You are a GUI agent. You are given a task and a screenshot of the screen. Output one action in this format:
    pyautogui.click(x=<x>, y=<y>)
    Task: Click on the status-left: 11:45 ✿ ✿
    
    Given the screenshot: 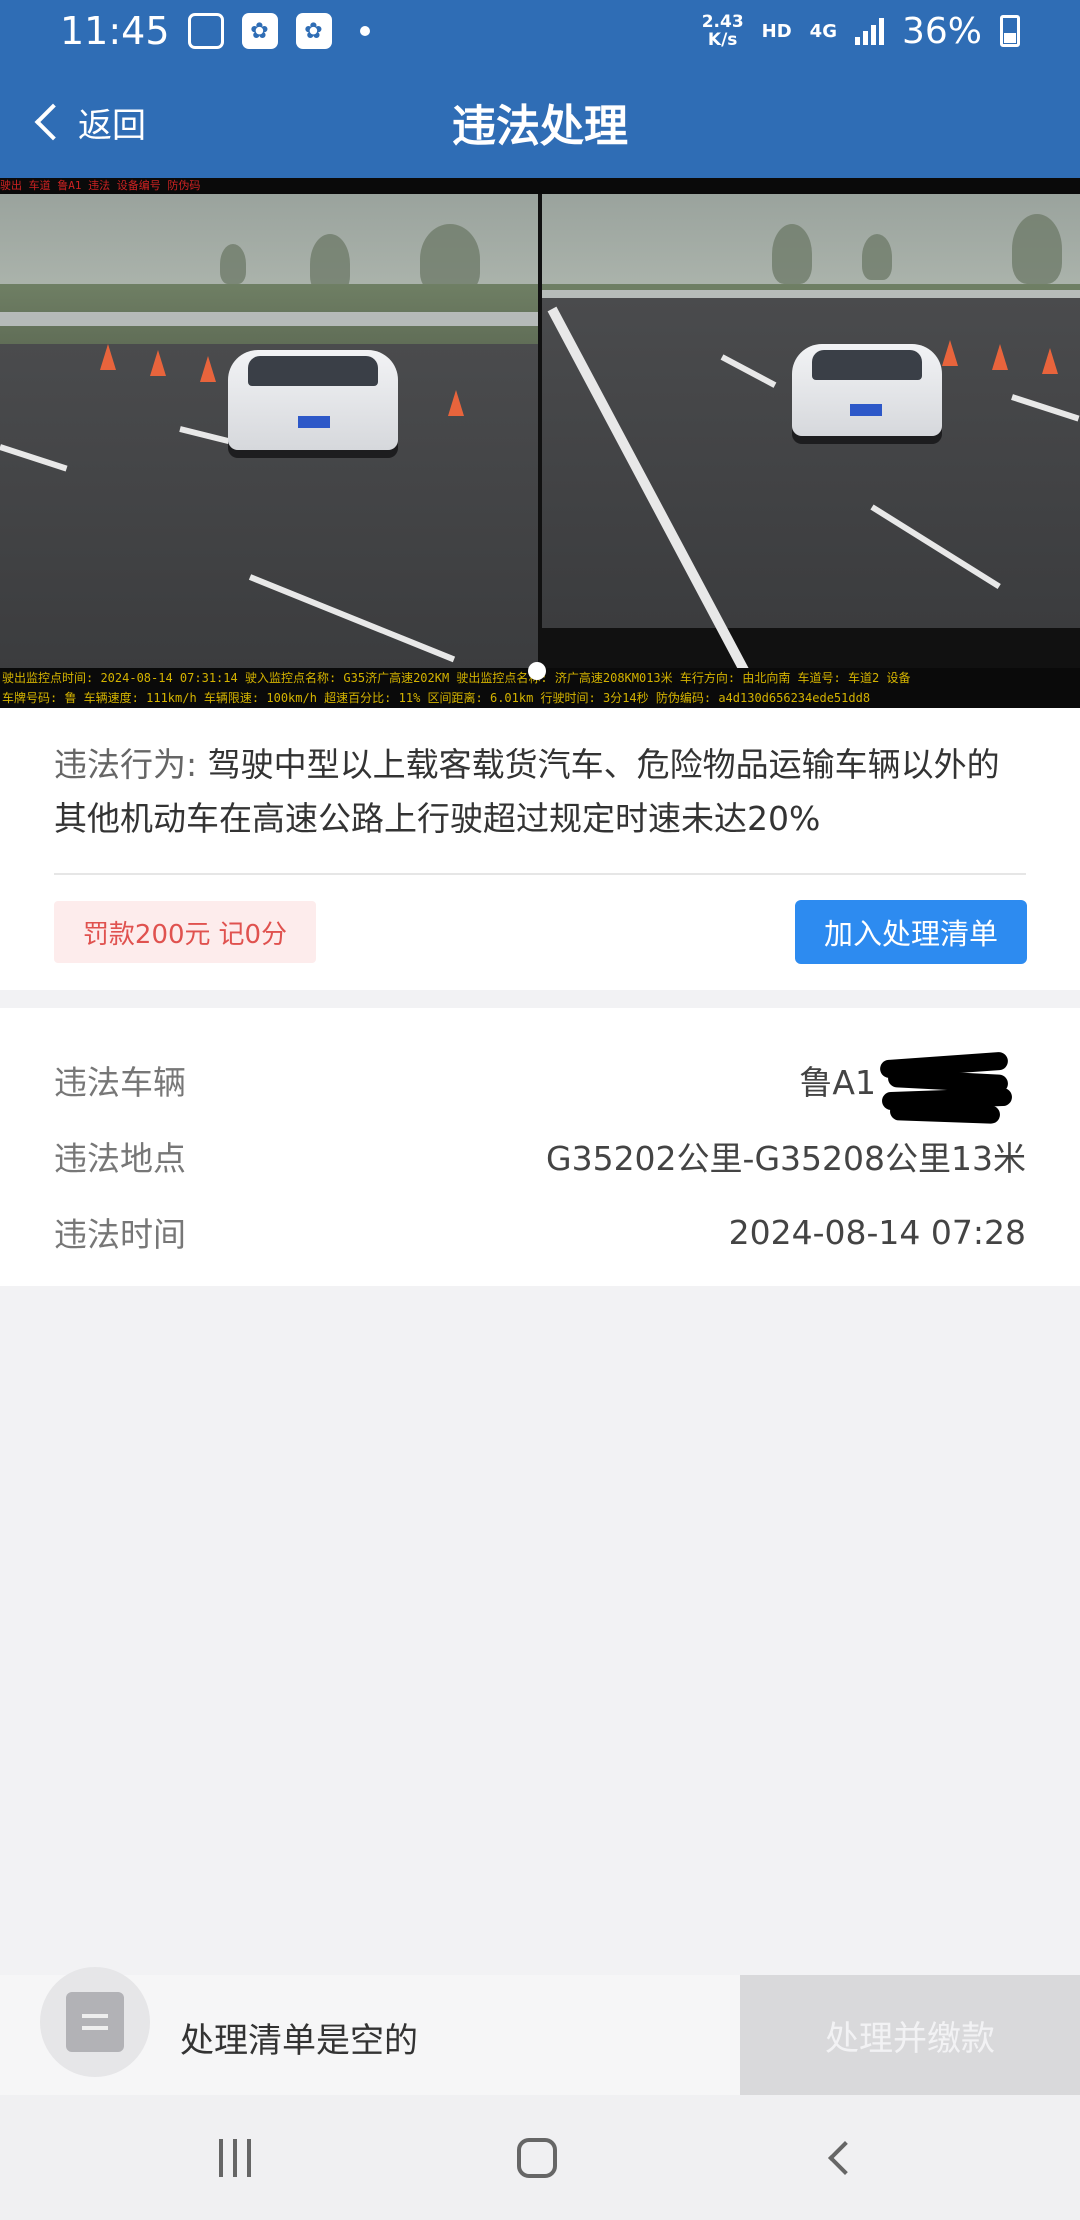 What is the action you would take?
    pyautogui.click(x=215, y=31)
    